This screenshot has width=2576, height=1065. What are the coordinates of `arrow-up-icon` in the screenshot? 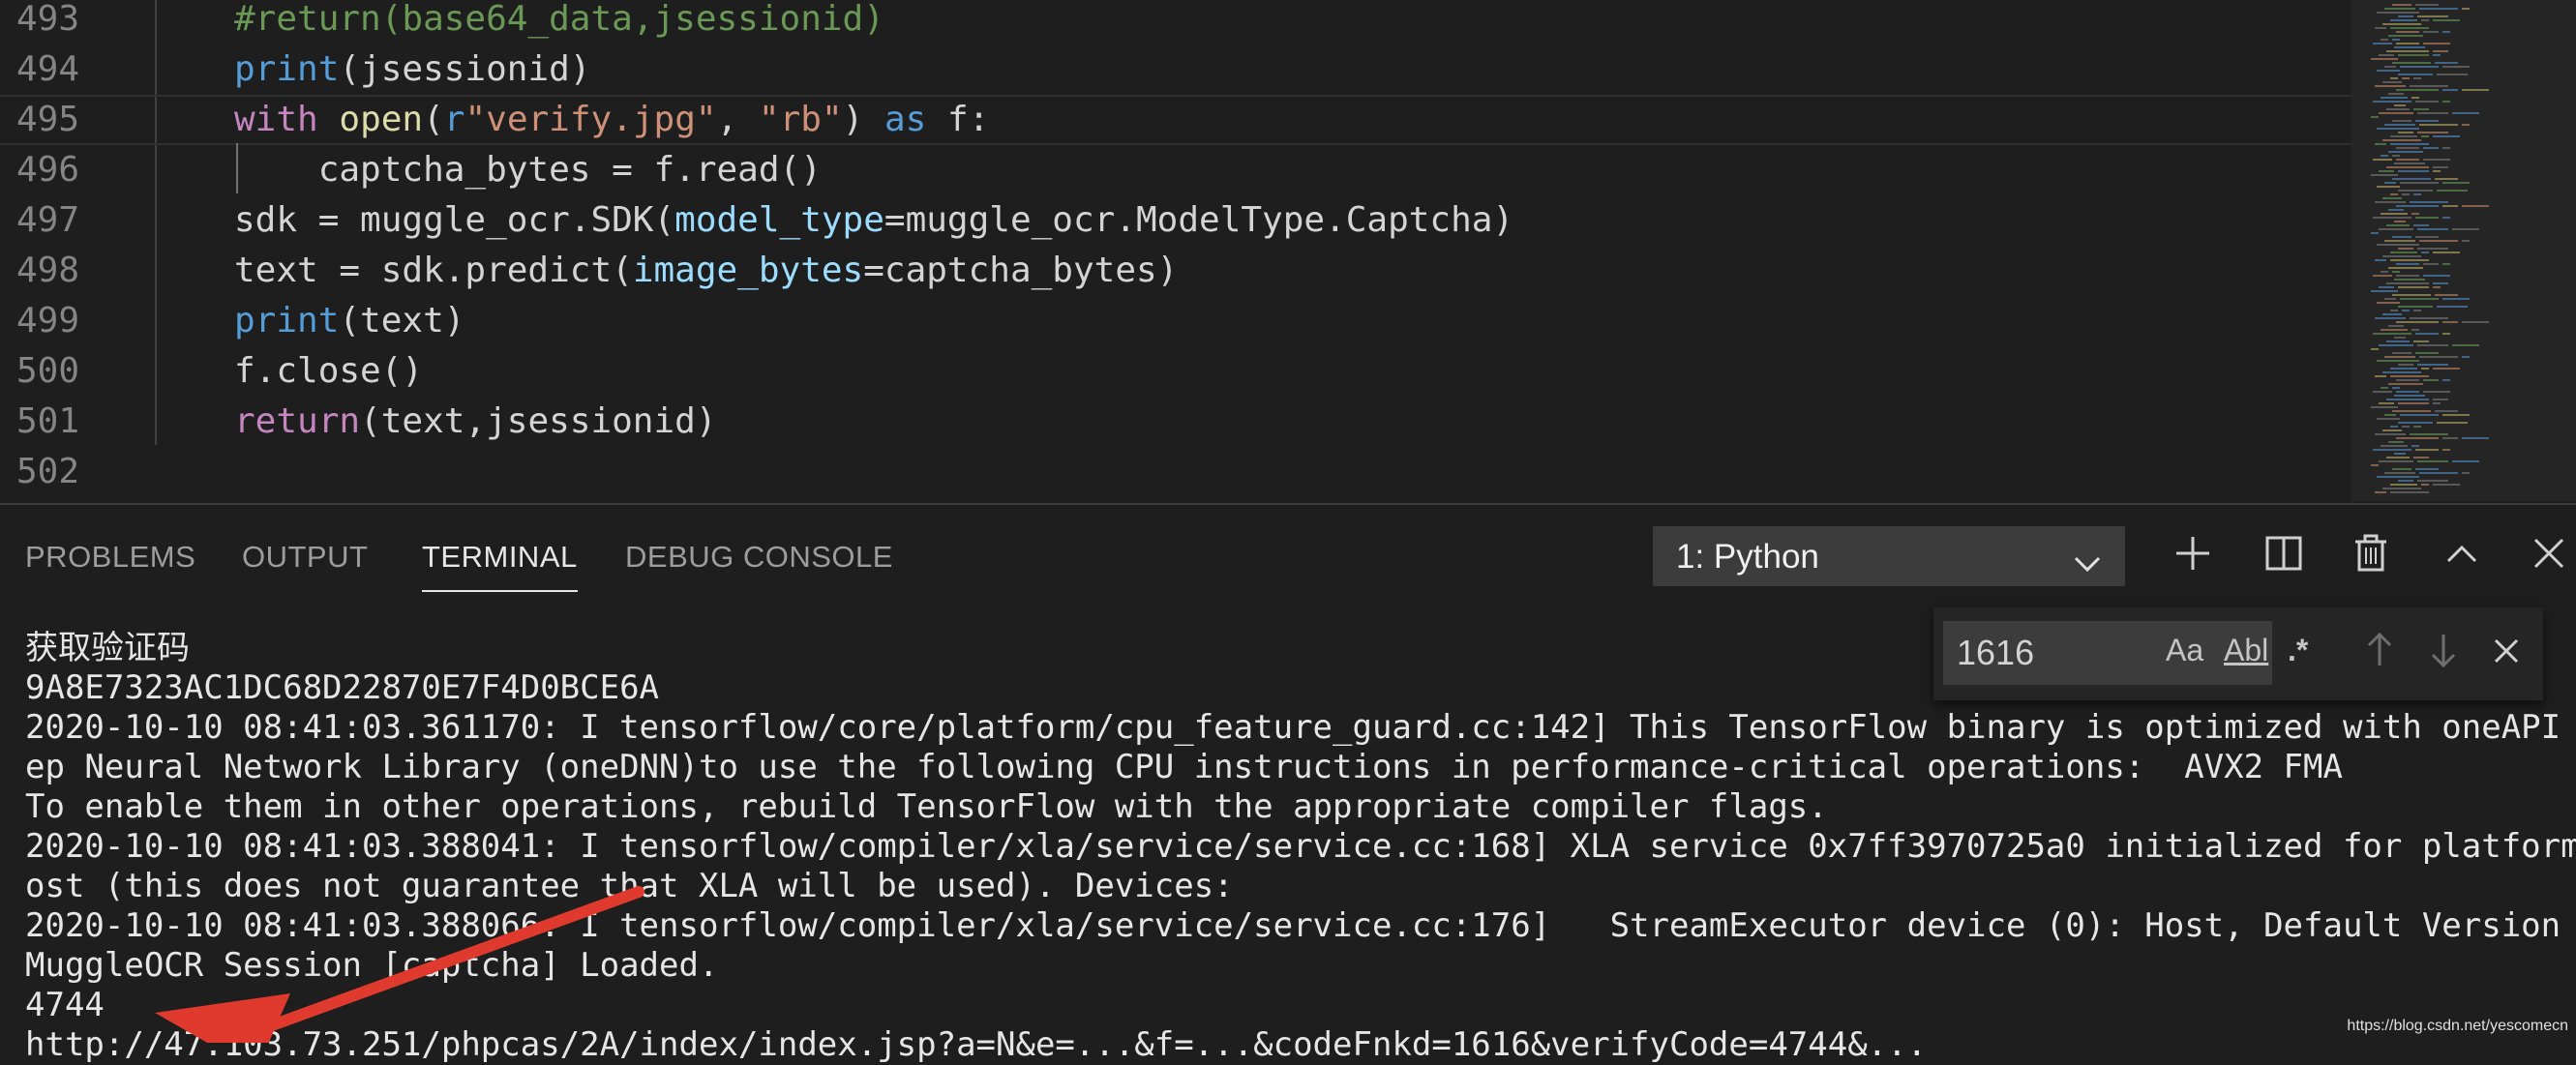 It's located at (2379, 649).